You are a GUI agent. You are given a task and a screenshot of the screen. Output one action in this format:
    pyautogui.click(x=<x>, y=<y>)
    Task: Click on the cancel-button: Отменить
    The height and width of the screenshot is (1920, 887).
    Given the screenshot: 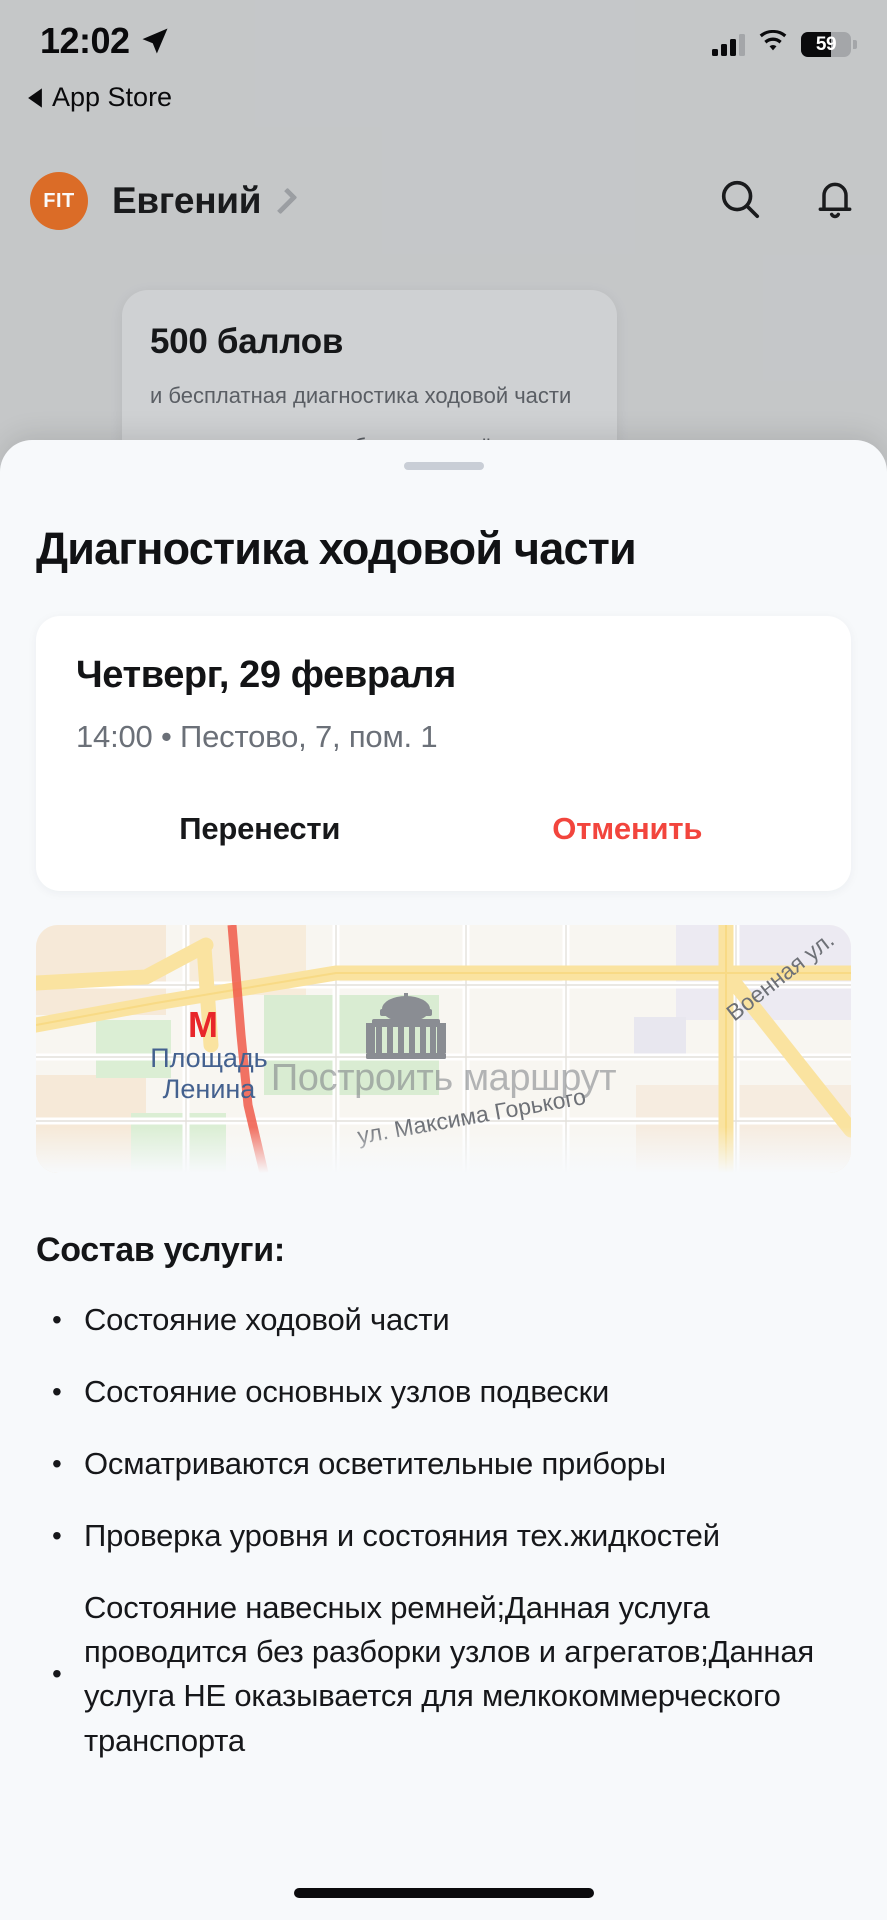 What is the action you would take?
    pyautogui.click(x=628, y=829)
    